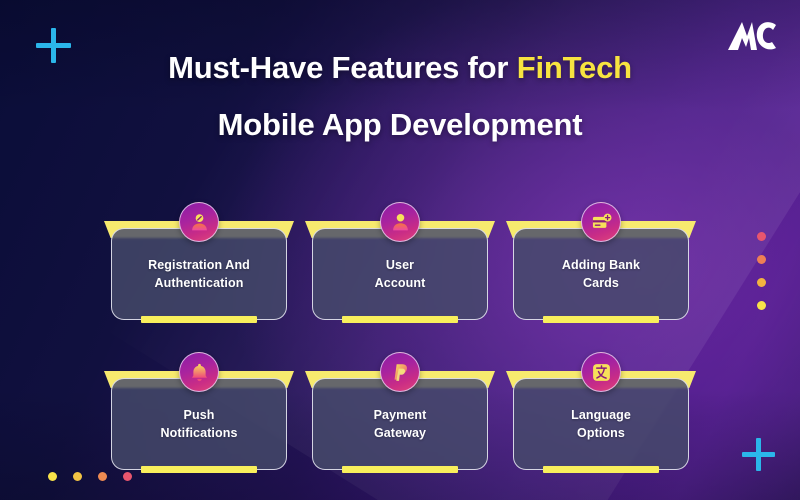 Image resolution: width=800 pixels, height=500 pixels. What do you see at coordinates (342, 67) in the screenshot?
I see `title-line-1-prefix: Must-Have Features for` at bounding box center [342, 67].